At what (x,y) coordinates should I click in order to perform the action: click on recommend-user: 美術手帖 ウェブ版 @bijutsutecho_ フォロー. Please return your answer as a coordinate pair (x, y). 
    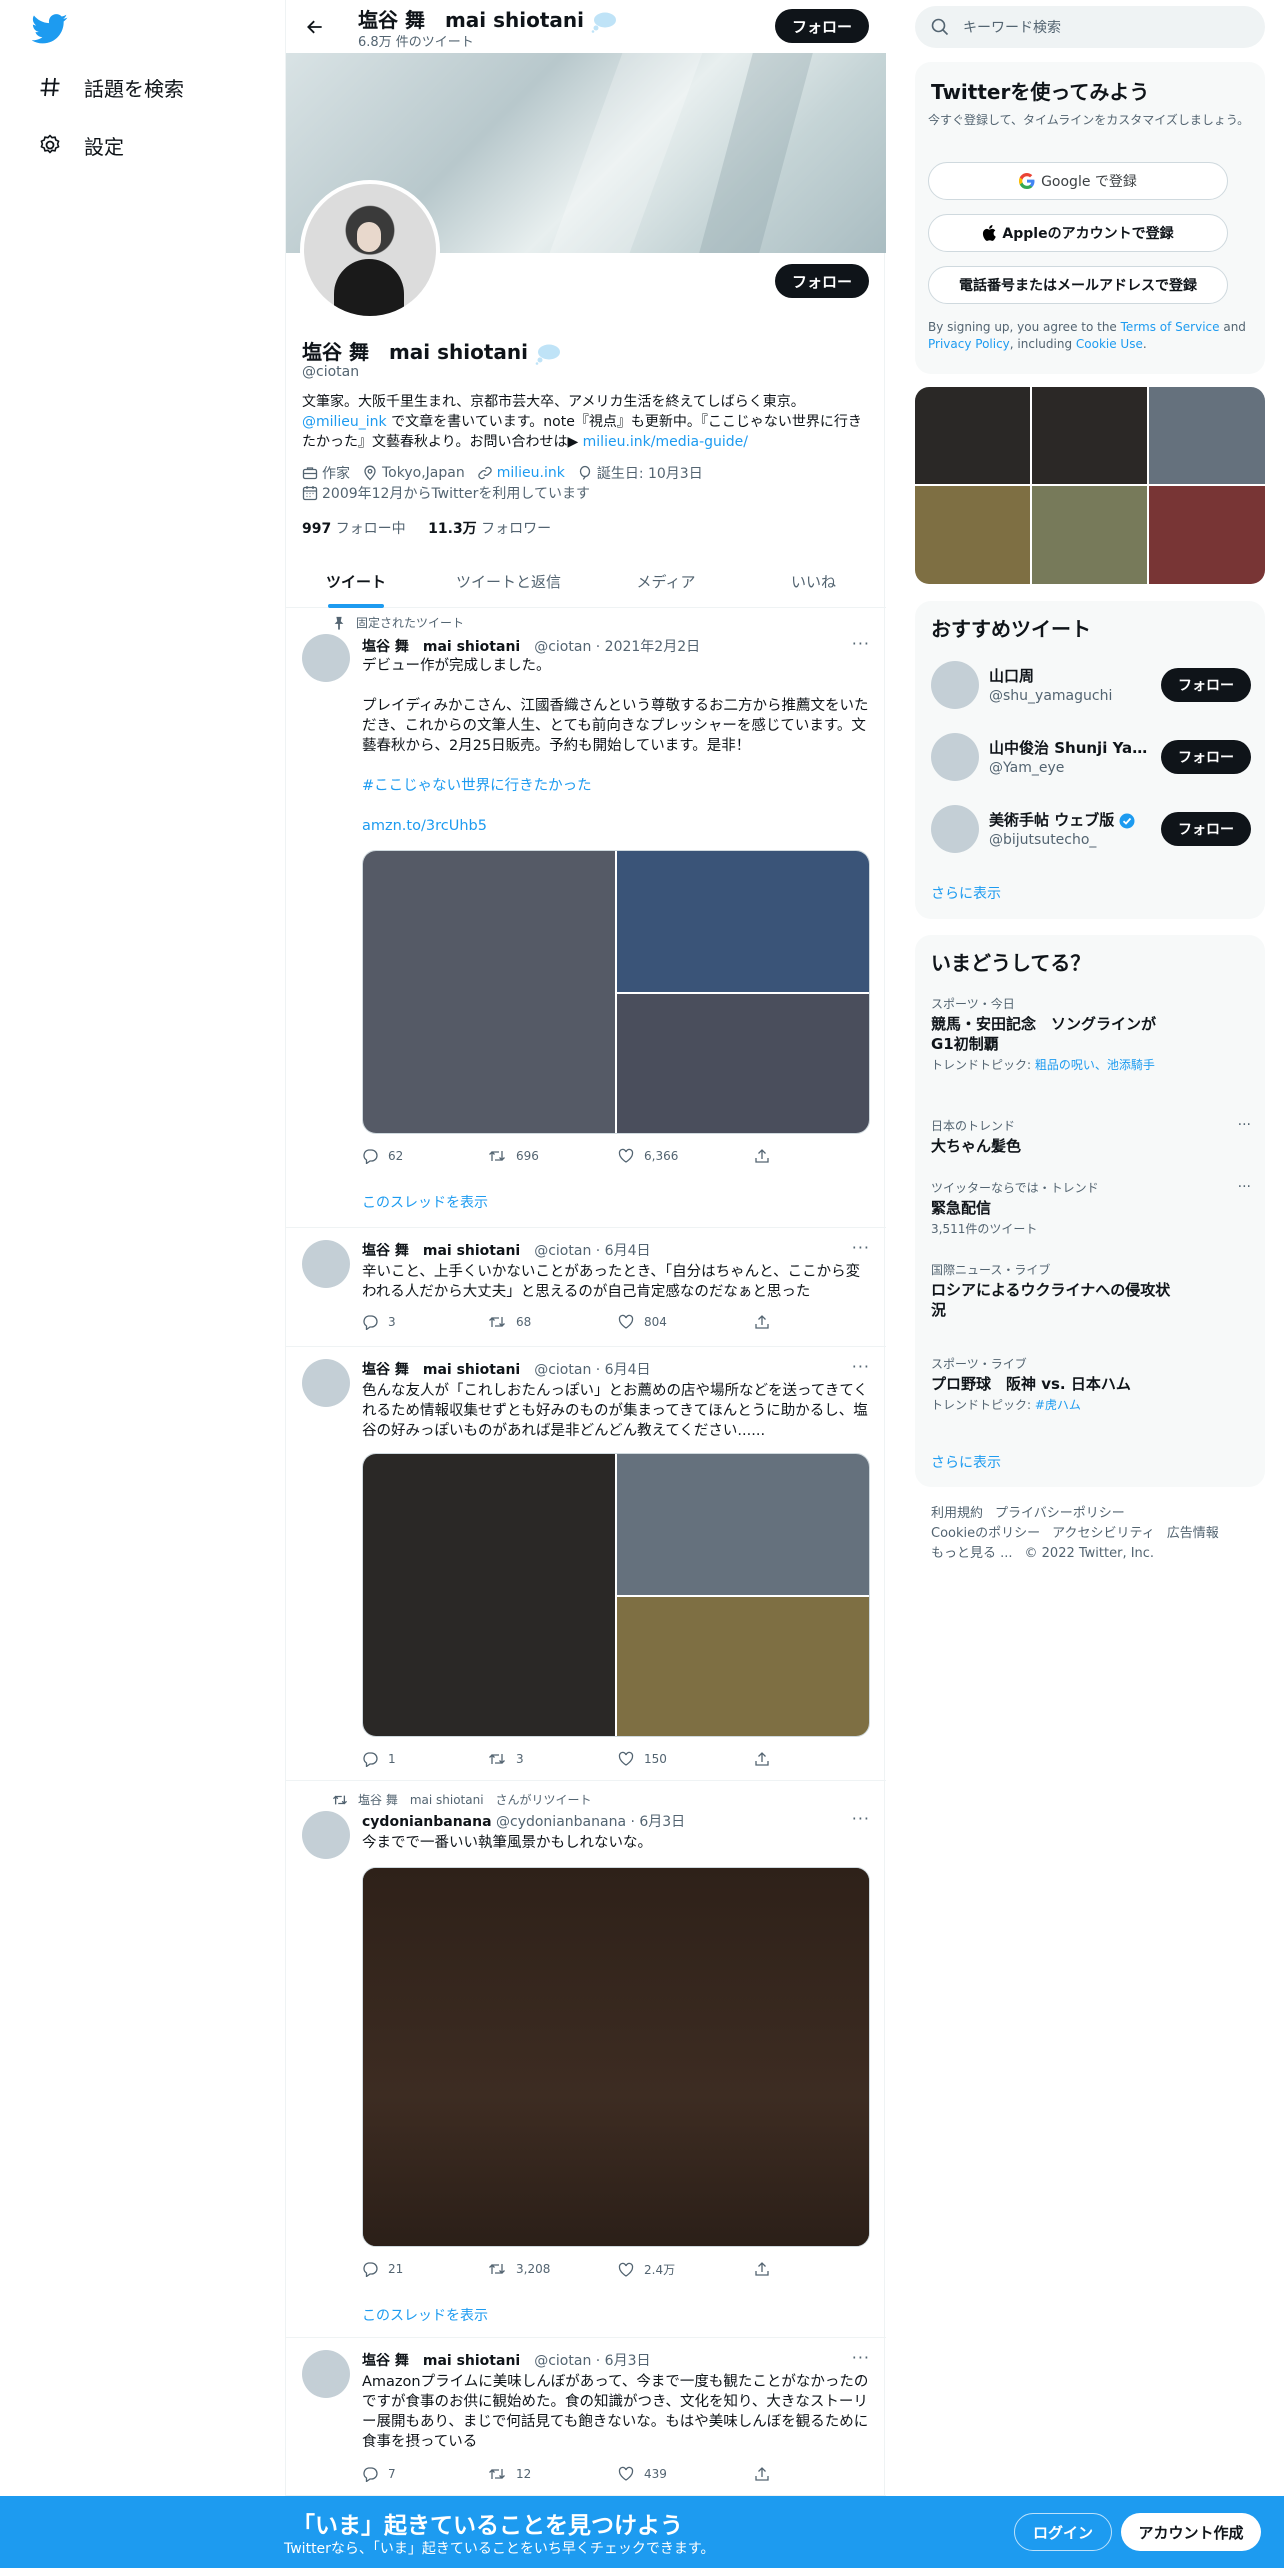
    Looking at the image, I should click on (1091, 829).